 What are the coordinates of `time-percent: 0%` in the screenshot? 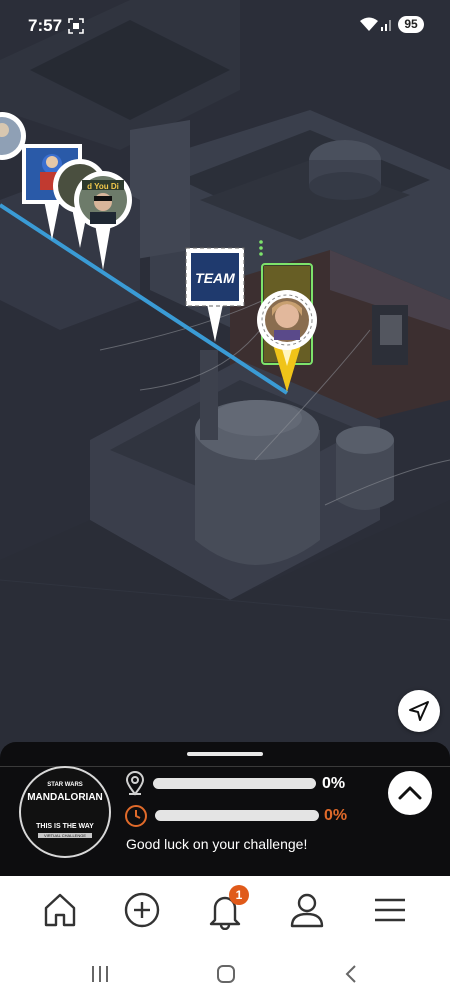 It's located at (336, 815).